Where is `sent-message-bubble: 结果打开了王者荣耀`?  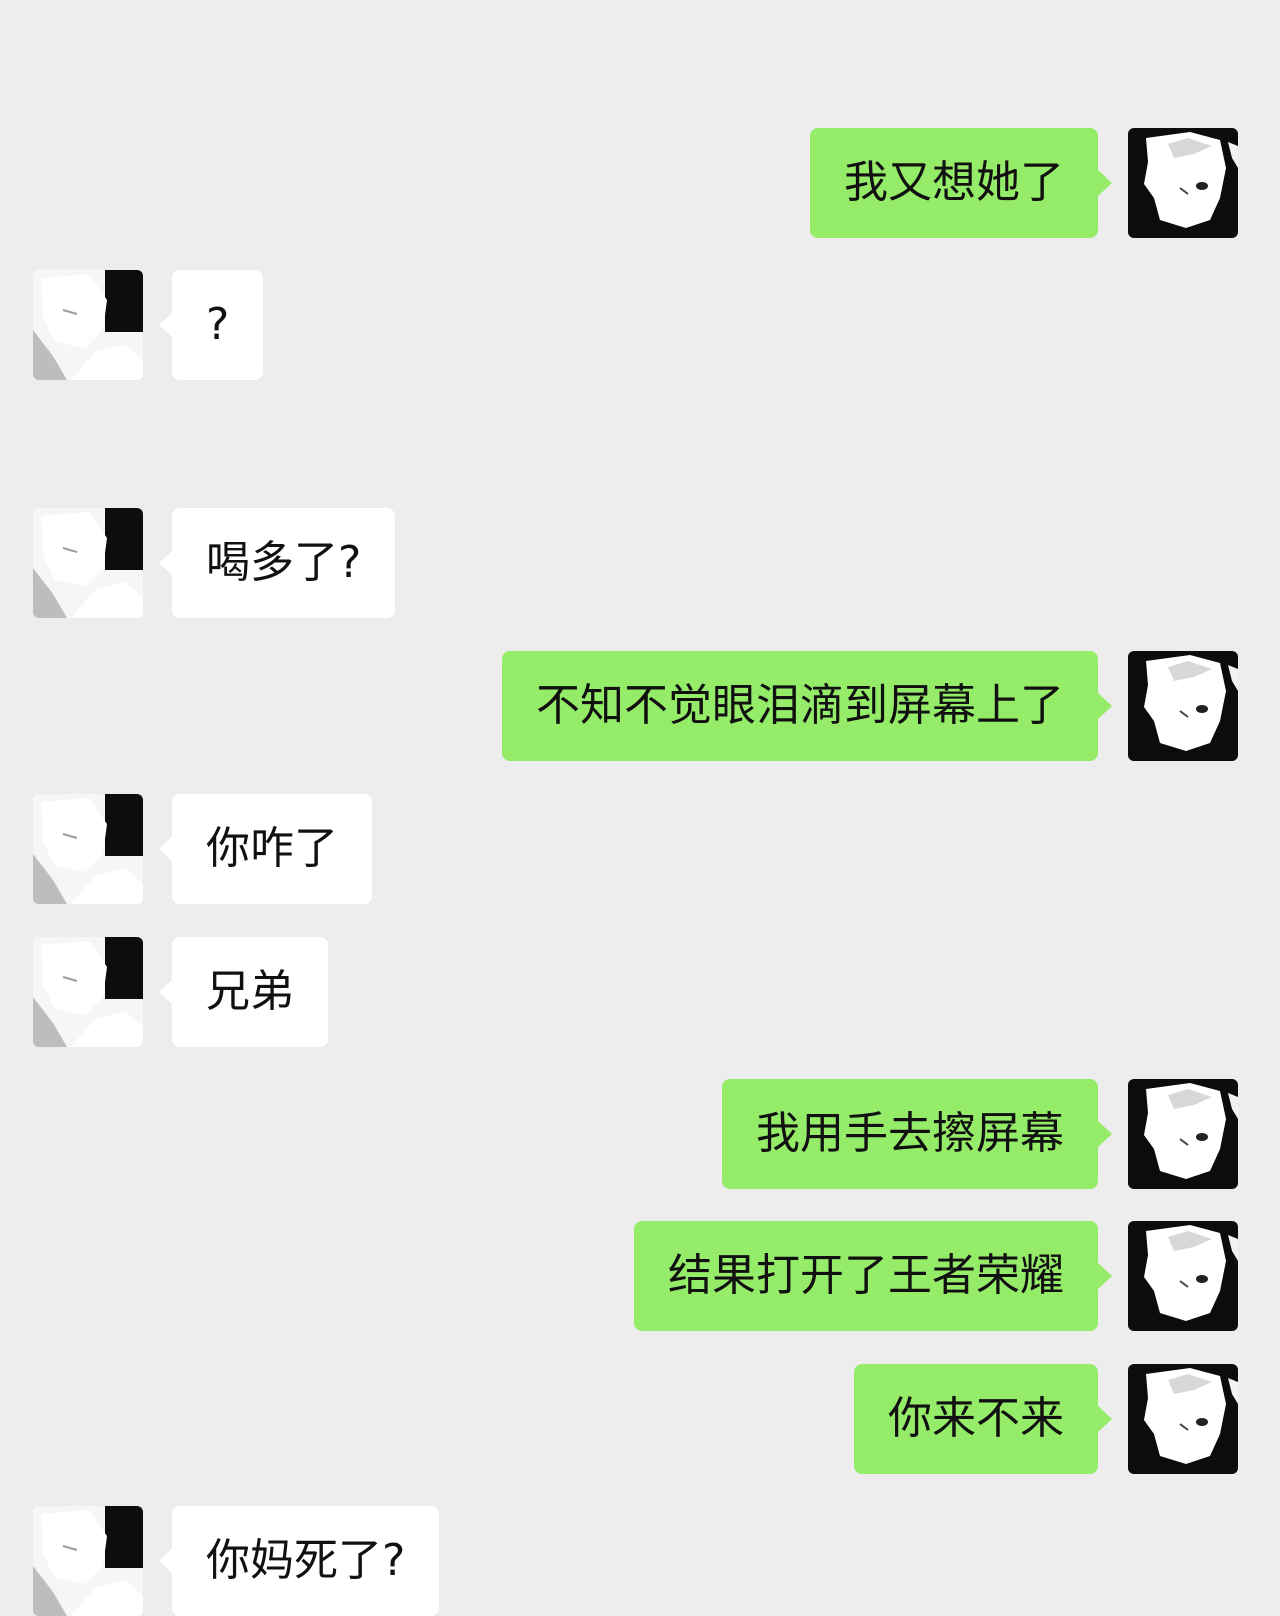 sent-message-bubble: 结果打开了王者荣耀 is located at coordinates (866, 1276).